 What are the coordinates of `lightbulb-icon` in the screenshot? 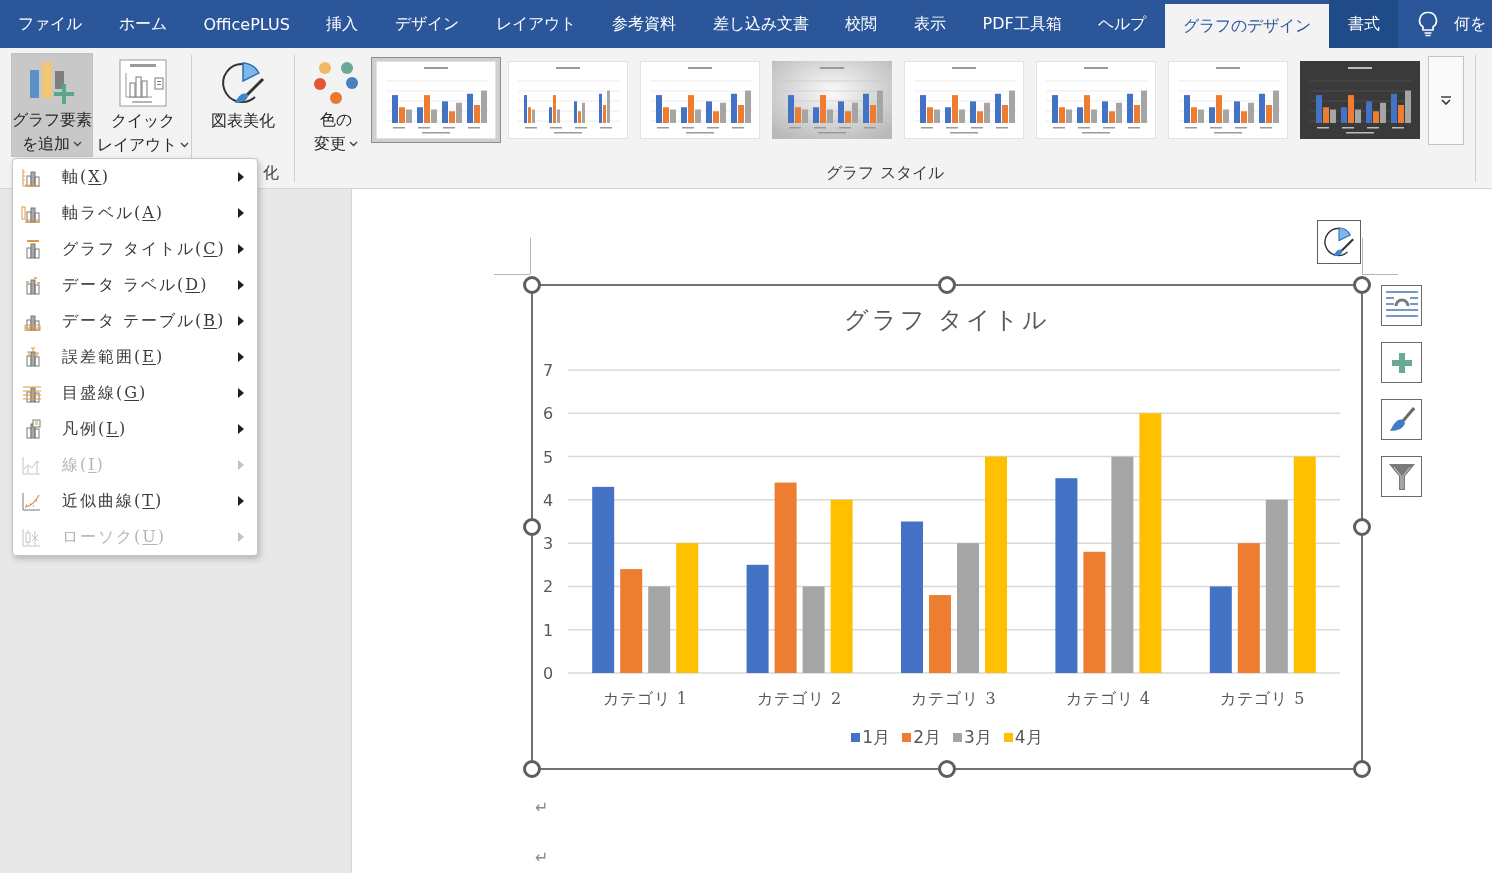 It's located at (1427, 24).